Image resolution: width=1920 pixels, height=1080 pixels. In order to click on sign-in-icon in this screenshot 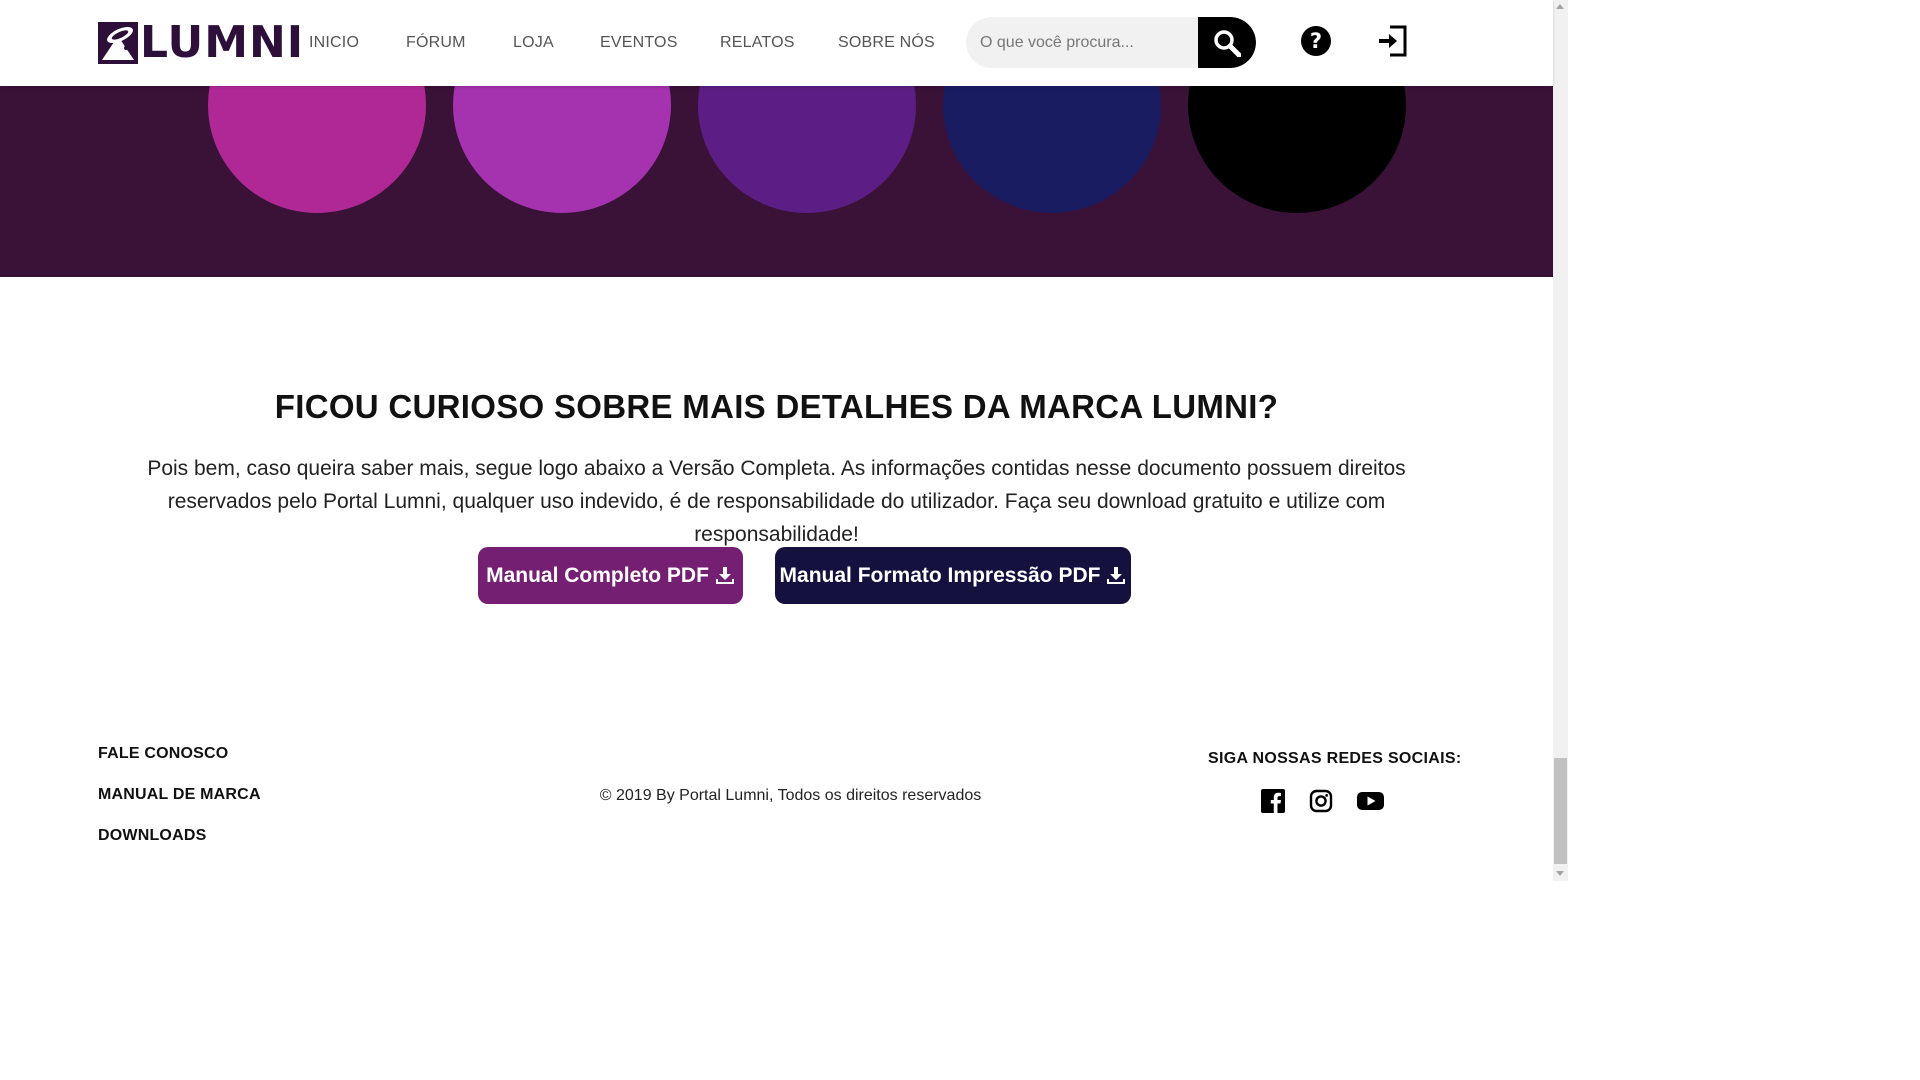, I will do `click(1392, 41)`.